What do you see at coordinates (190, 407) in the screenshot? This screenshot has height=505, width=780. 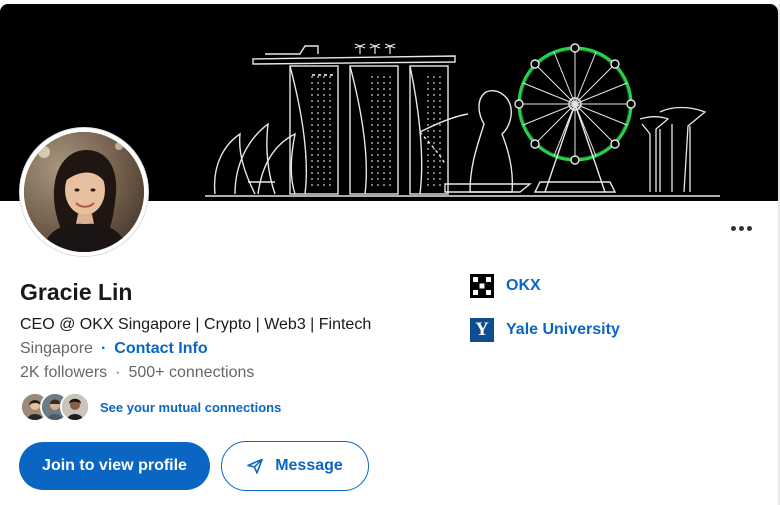 I see `mutual-connections-link: See your mutual connections` at bounding box center [190, 407].